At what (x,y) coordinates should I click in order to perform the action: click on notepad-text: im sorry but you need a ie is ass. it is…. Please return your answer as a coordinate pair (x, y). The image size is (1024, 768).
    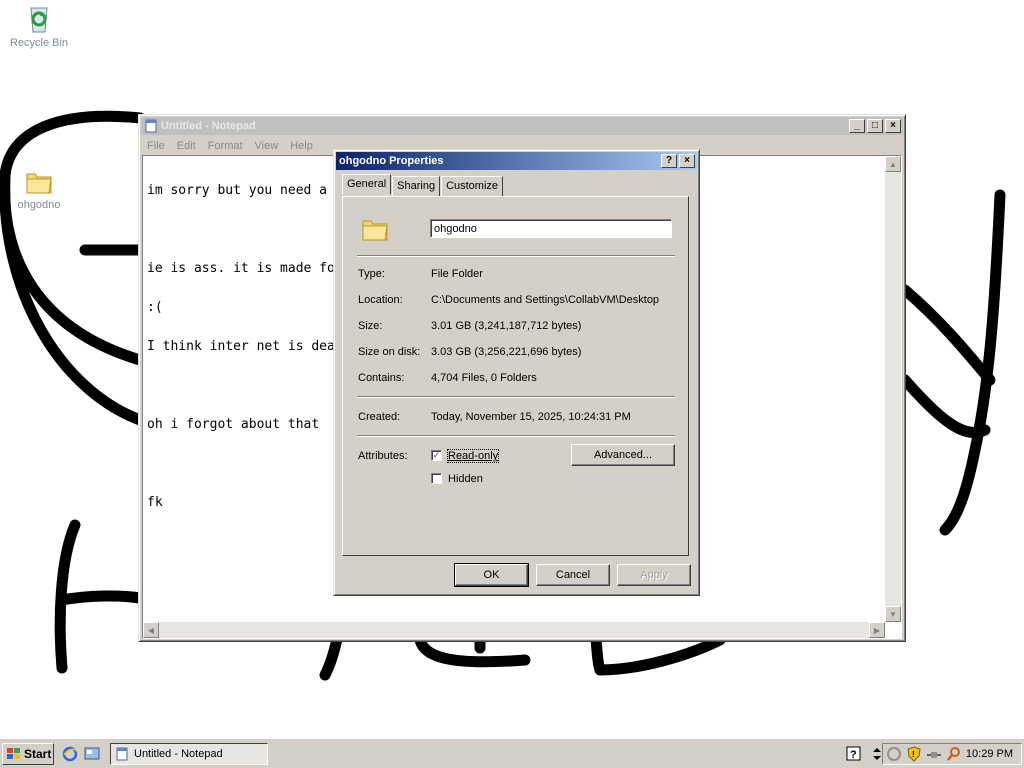
    Looking at the image, I should click on (241, 346).